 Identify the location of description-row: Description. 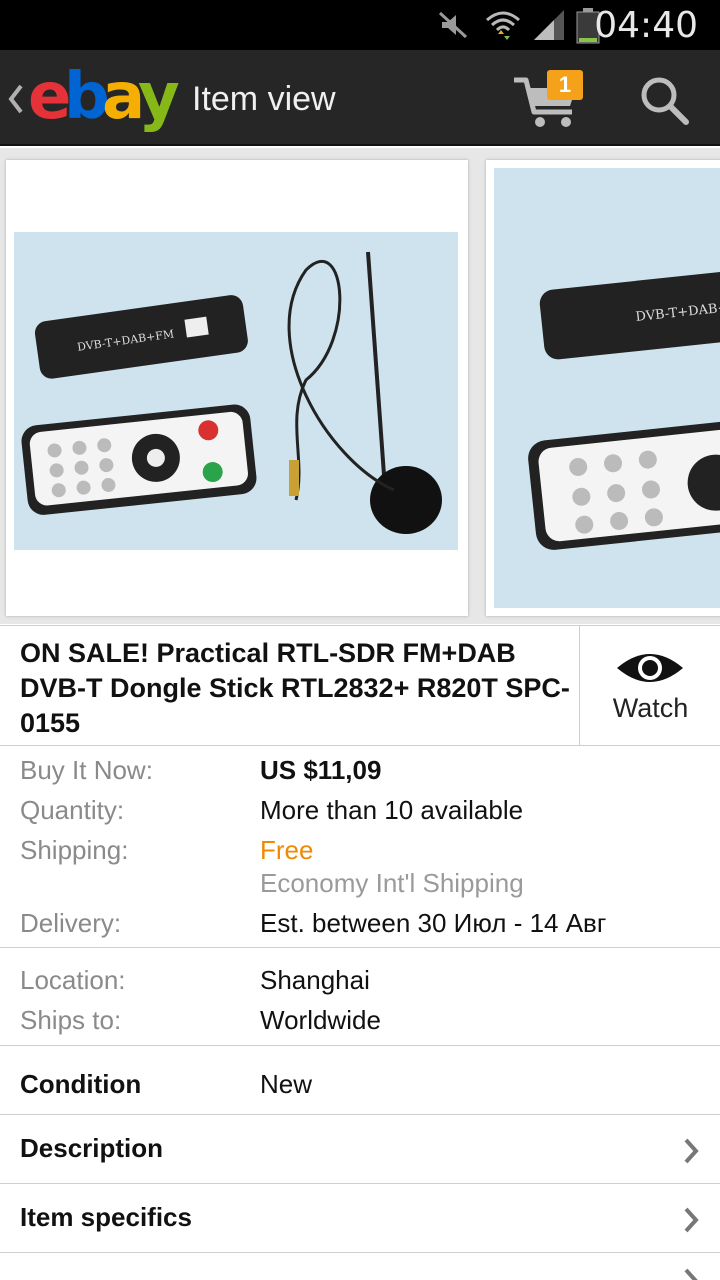
(360, 1149).